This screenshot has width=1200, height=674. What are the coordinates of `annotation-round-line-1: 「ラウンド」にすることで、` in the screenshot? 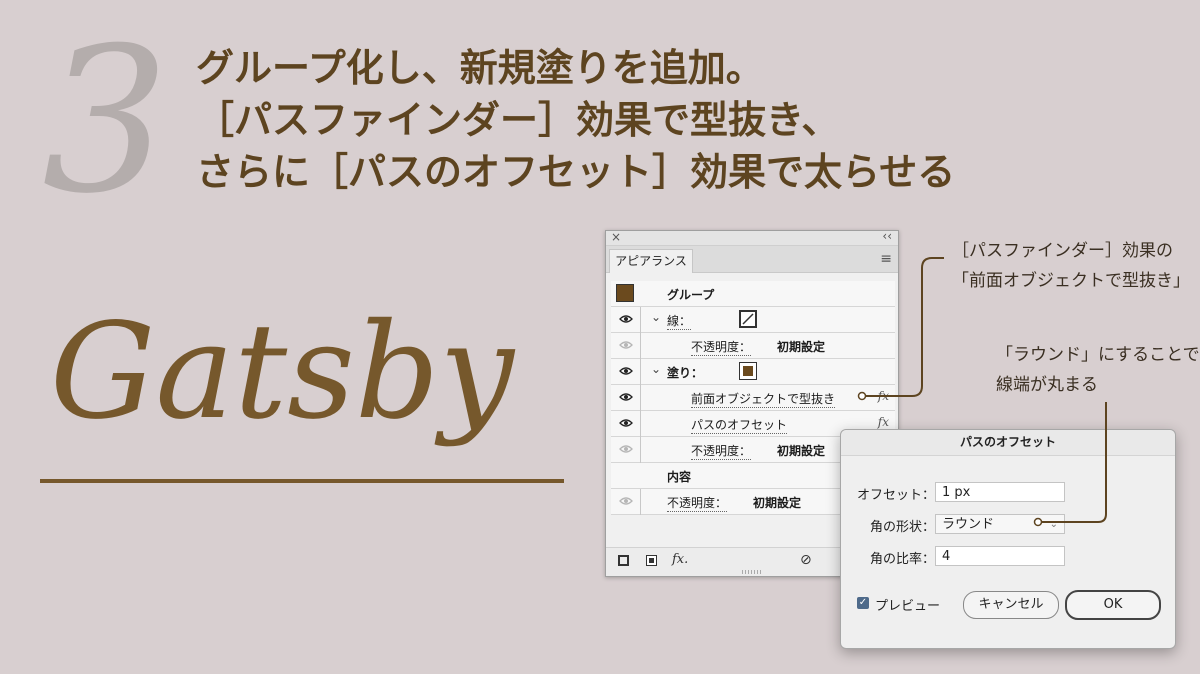 It's located at (1098, 355).